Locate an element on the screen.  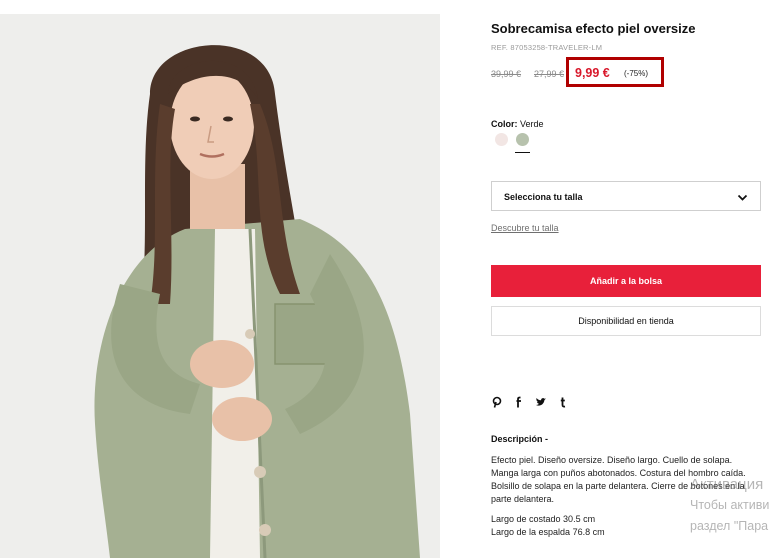
store-availability-button: Disponibilidad en tienda is located at coordinates (626, 321).